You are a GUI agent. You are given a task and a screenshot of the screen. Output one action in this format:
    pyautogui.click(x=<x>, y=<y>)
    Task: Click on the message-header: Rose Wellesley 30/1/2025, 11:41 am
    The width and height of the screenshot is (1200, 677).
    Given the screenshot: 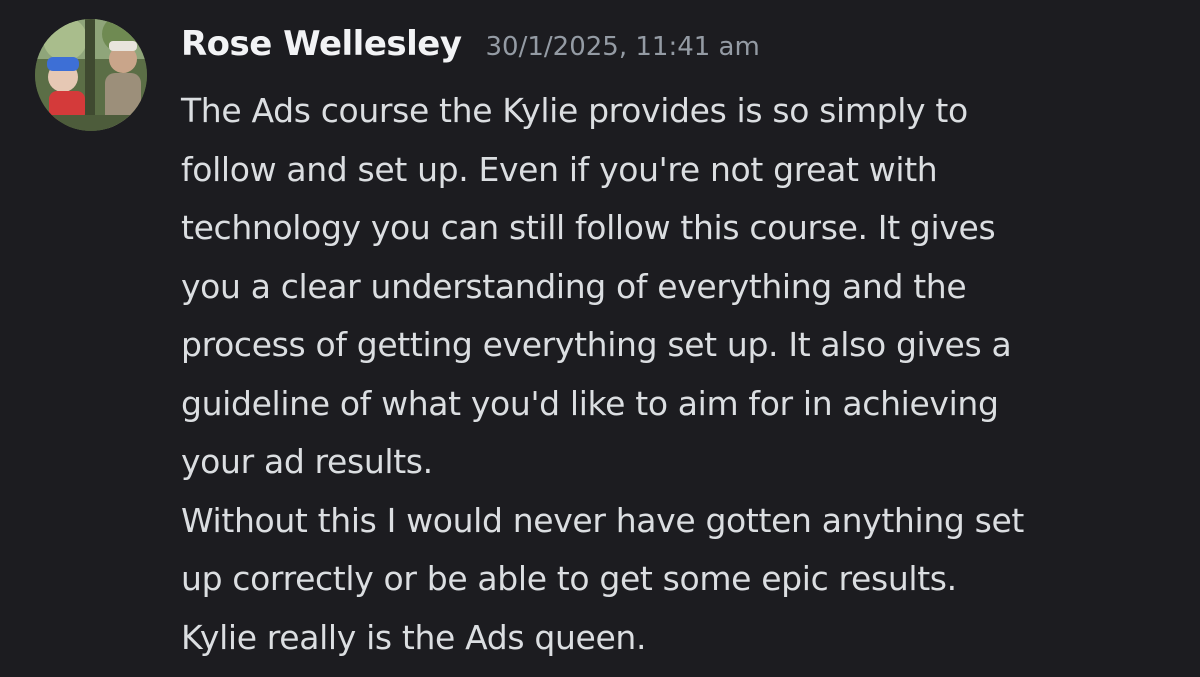 What is the action you would take?
    pyautogui.click(x=686, y=52)
    